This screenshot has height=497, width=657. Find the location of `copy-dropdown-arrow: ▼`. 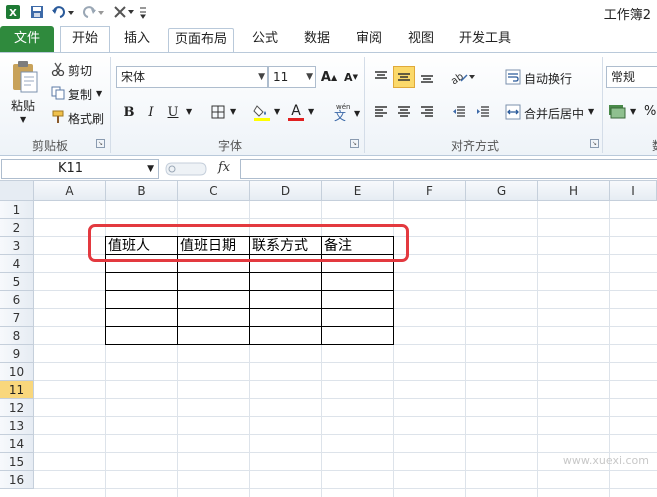

copy-dropdown-arrow: ▼ is located at coordinates (99, 93).